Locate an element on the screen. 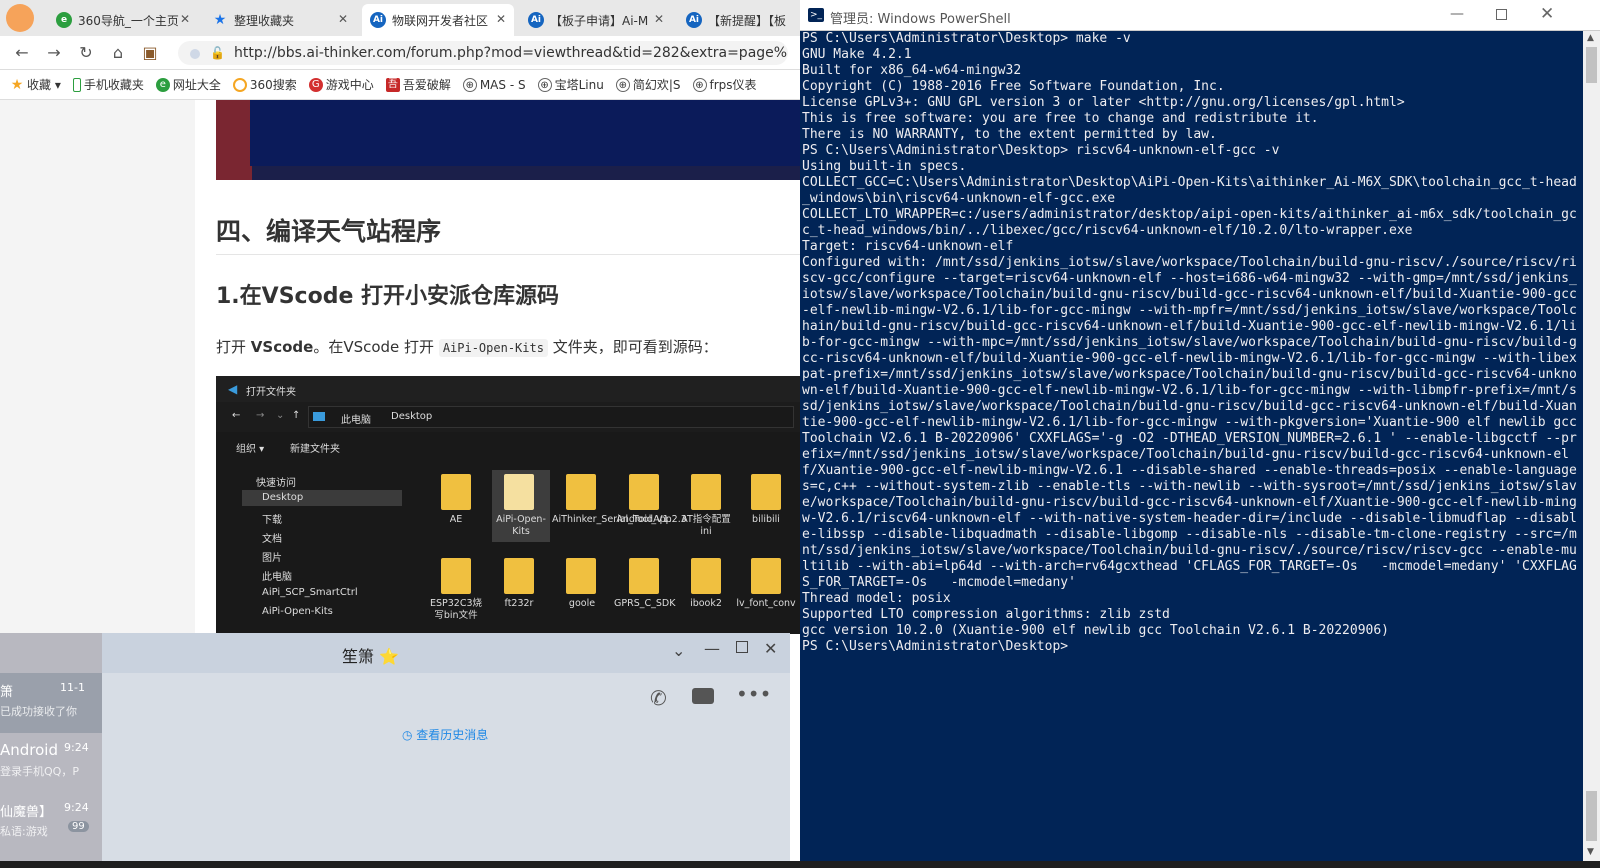  bookmark-52pojie: 吾吾爱破解 is located at coordinates (418, 84).